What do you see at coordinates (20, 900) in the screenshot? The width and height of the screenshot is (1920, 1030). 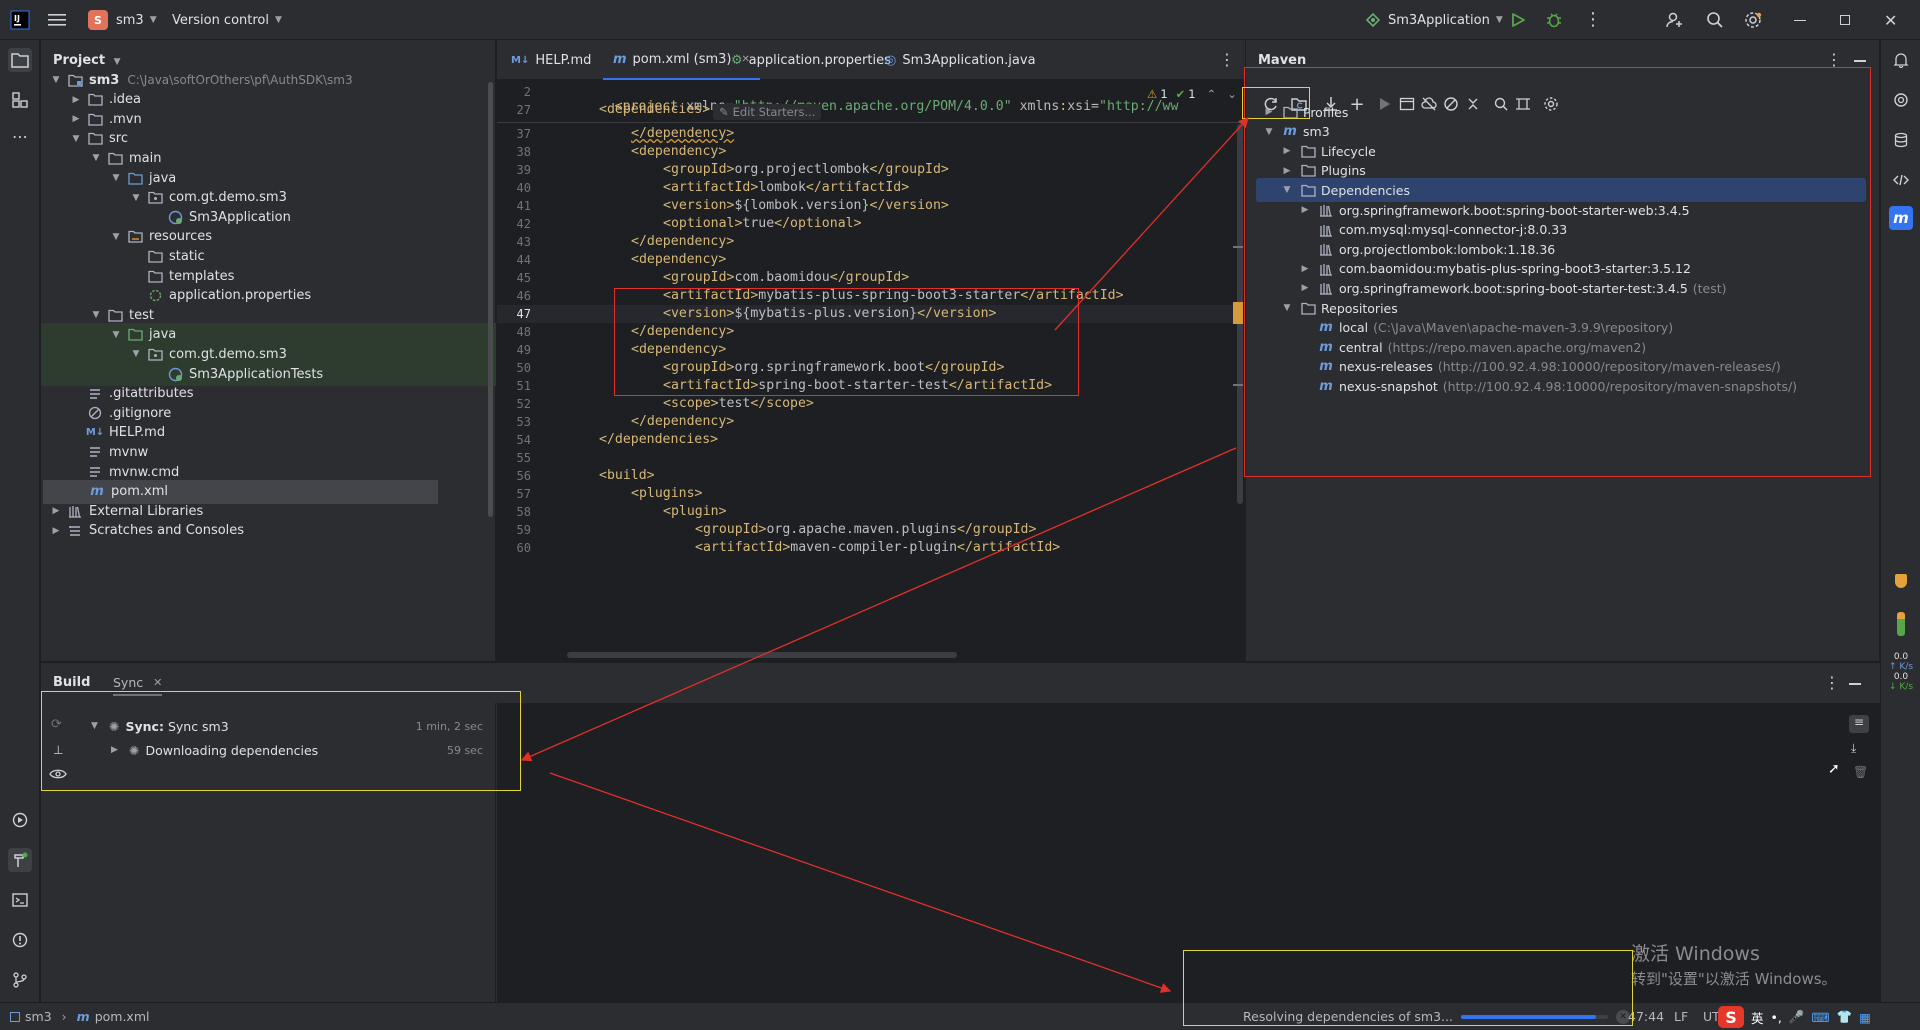 I see `terminal-icon` at bounding box center [20, 900].